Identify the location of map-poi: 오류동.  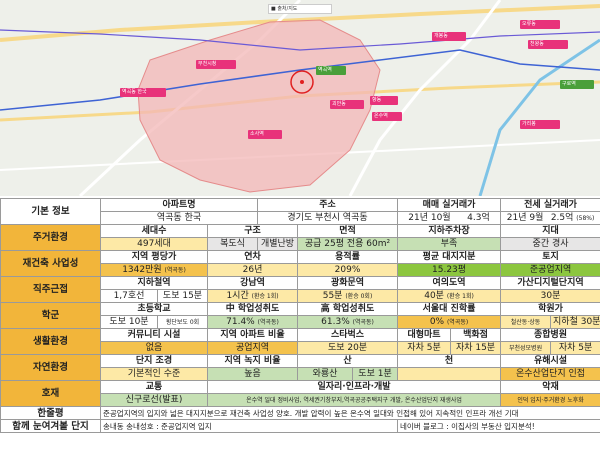
(540, 24).